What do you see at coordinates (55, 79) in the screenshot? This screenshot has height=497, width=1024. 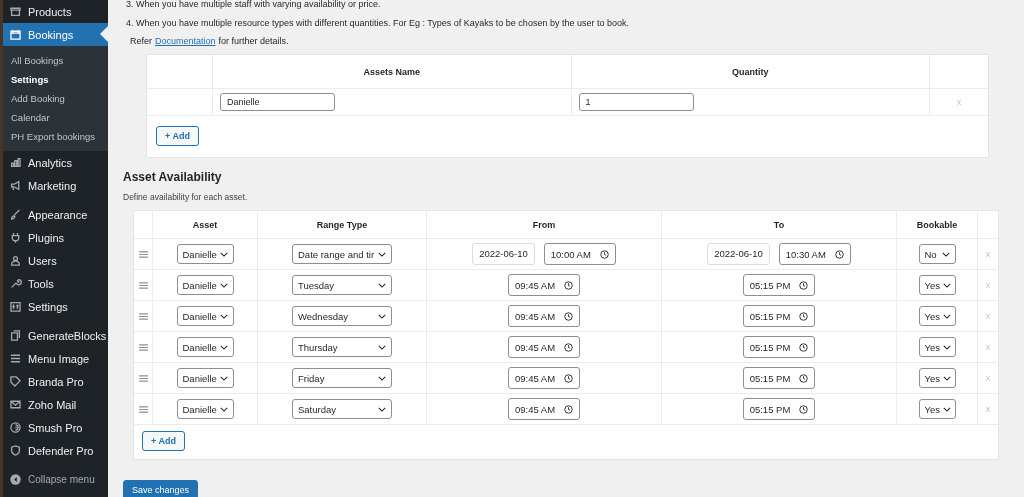 I see `submenu-item: Settings` at bounding box center [55, 79].